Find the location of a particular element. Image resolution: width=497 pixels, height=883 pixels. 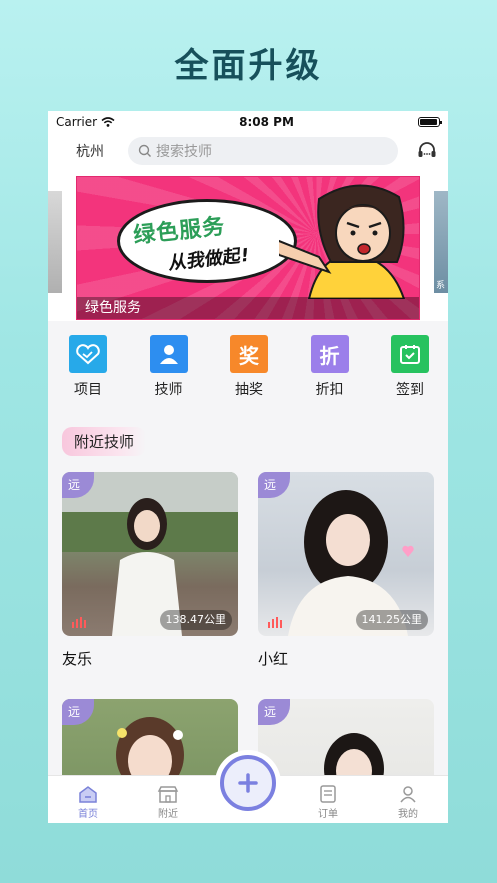

category-checkin: 签到 is located at coordinates (410, 367).